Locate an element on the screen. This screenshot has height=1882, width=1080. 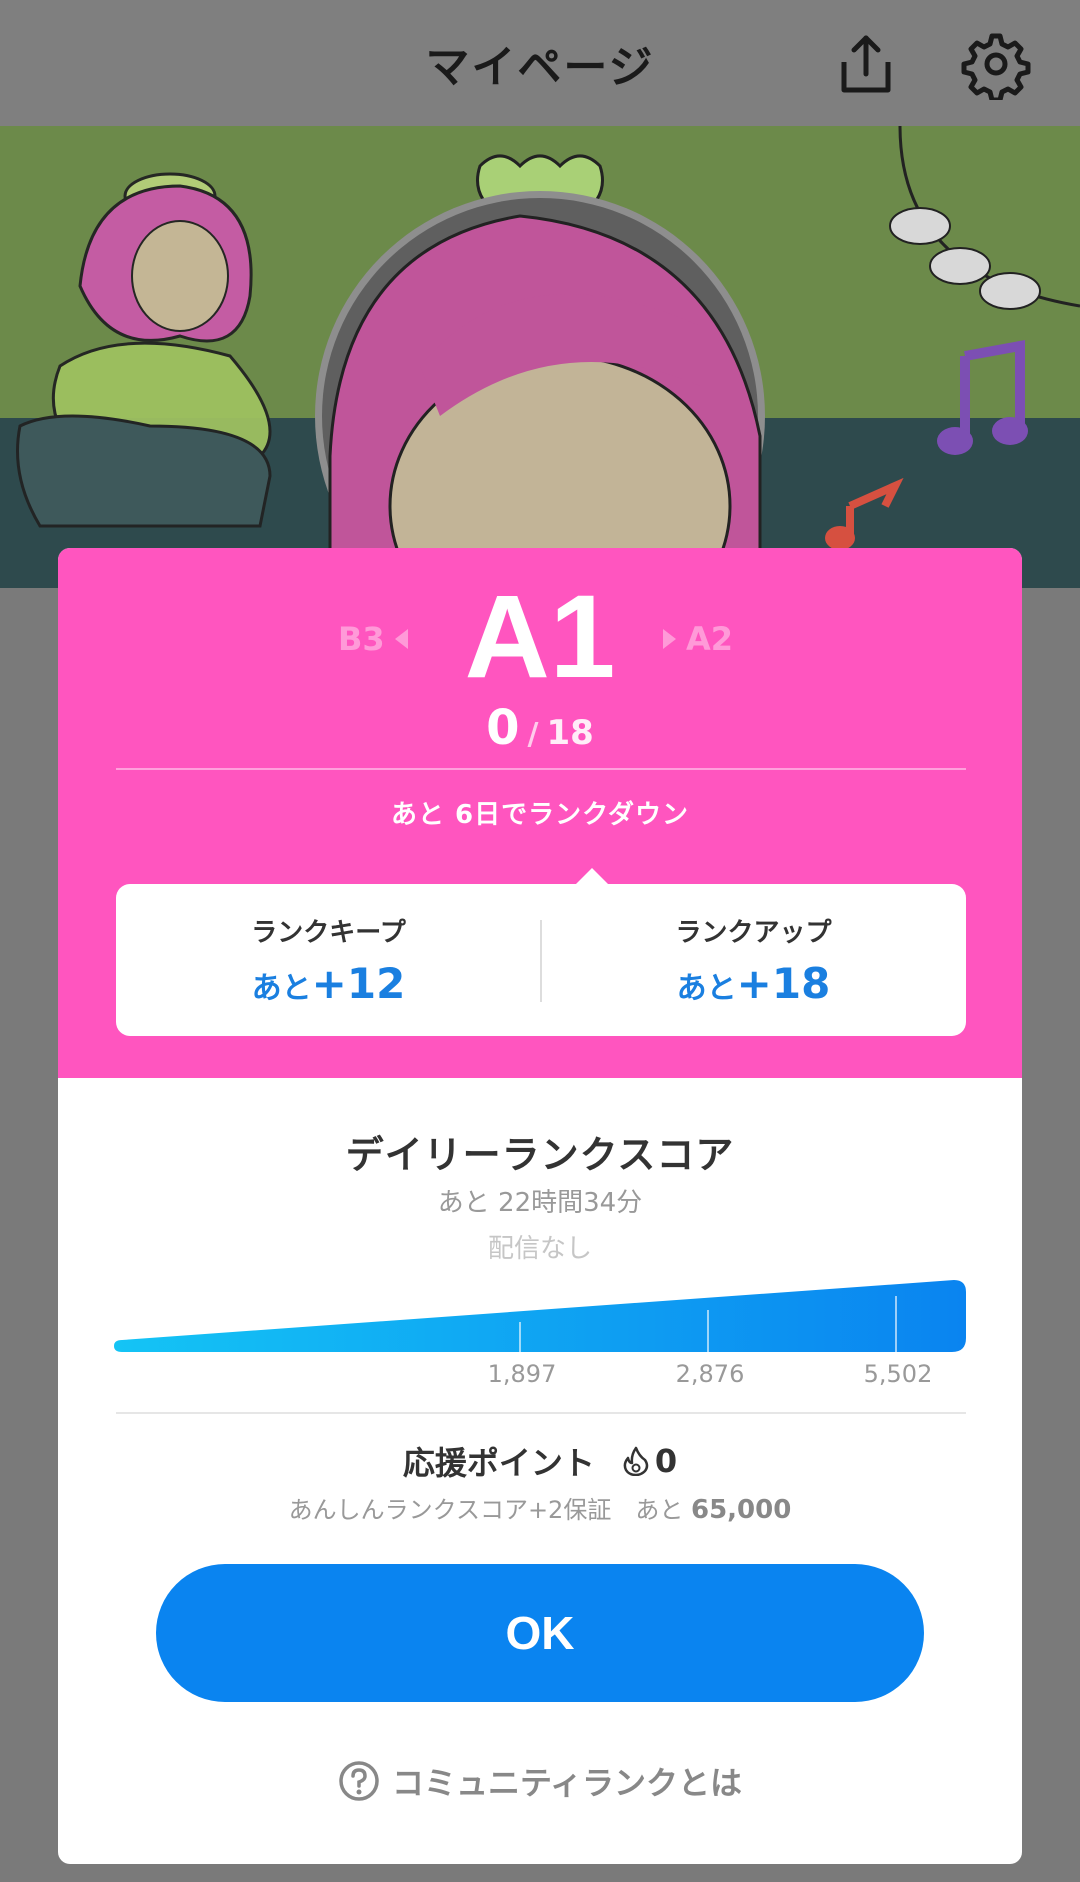
support-points-note: あんしんランクスコア+2保証 あと 65,000 is located at coordinates (540, 1507).